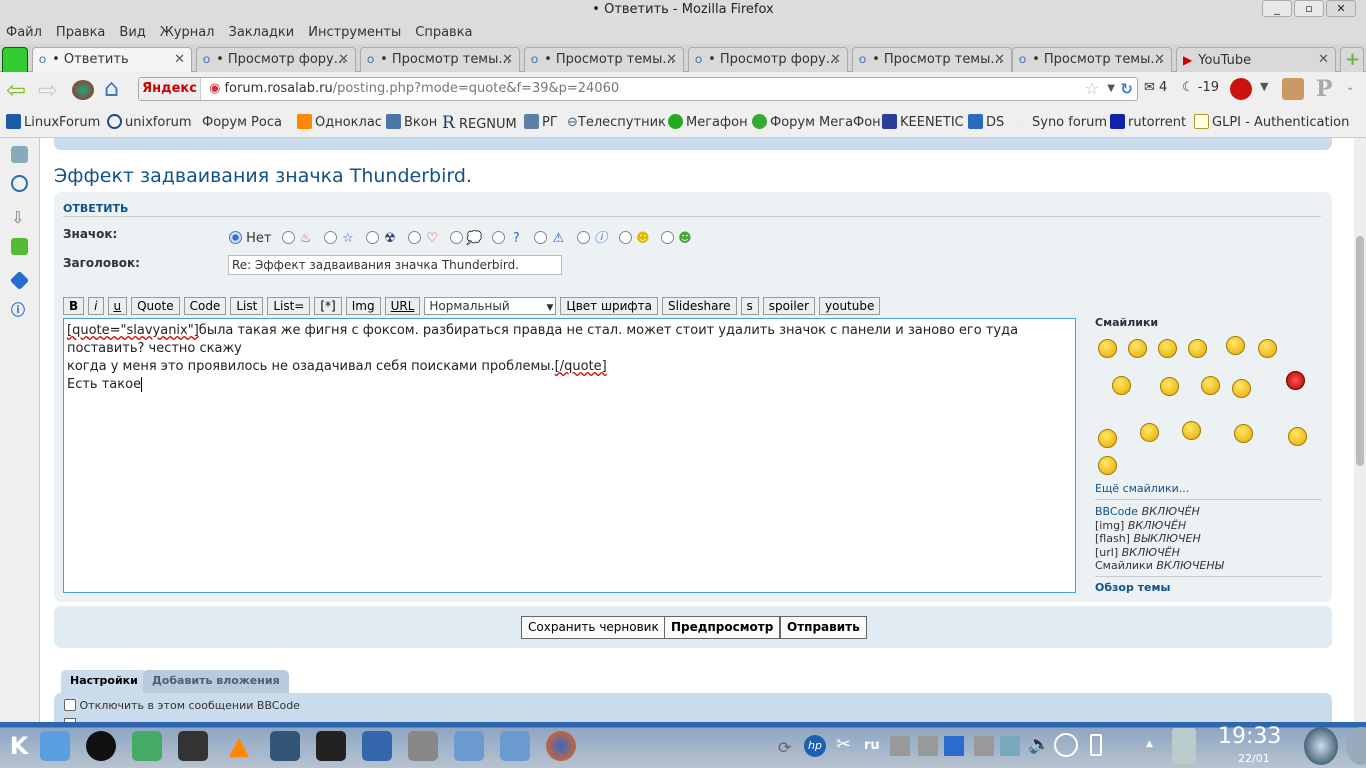  Describe the element at coordinates (1111, 89) in the screenshot. I see `history-dropdown-icon: ▼` at that location.